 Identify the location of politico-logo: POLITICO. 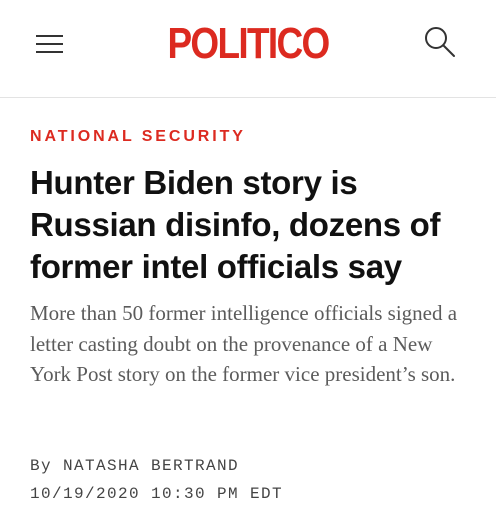
(247, 44).